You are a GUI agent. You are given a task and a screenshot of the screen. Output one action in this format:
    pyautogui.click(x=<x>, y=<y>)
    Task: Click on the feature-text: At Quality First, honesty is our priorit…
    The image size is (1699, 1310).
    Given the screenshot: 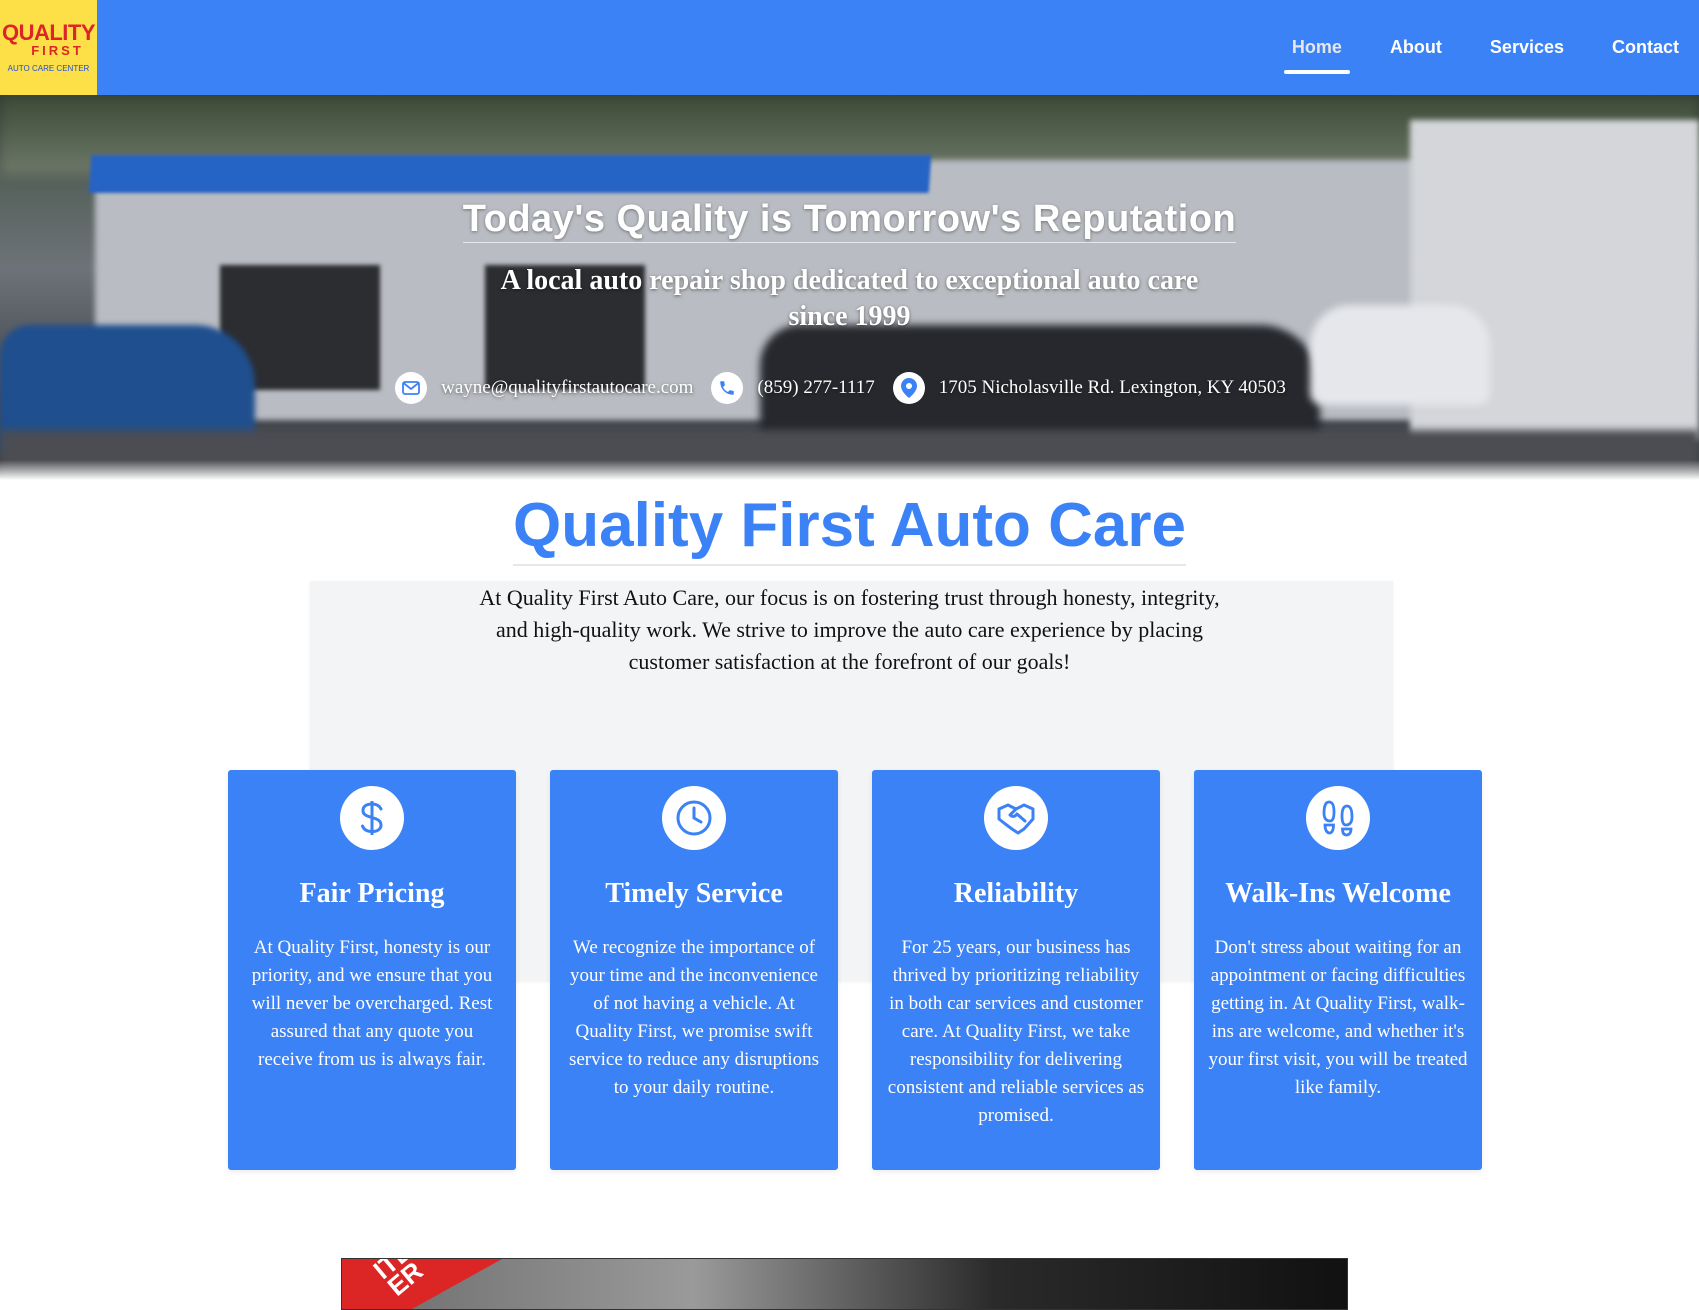 What is the action you would take?
    pyautogui.click(x=372, y=1003)
    